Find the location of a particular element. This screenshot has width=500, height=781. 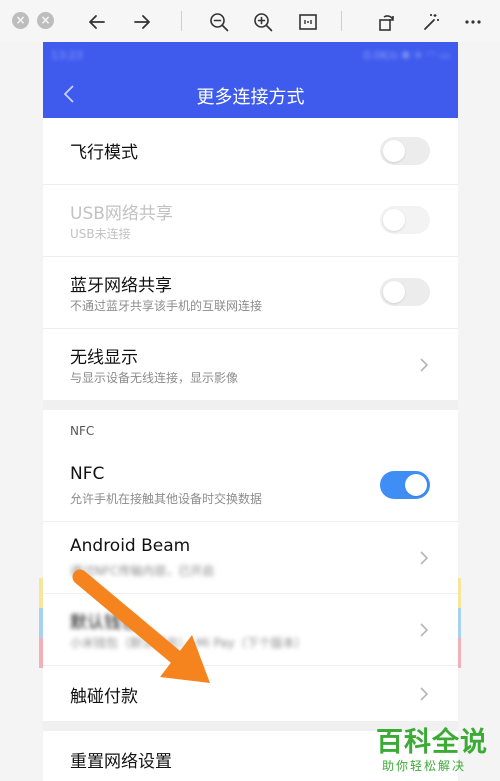

annotation-arrow-icon is located at coordinates (141, 626).